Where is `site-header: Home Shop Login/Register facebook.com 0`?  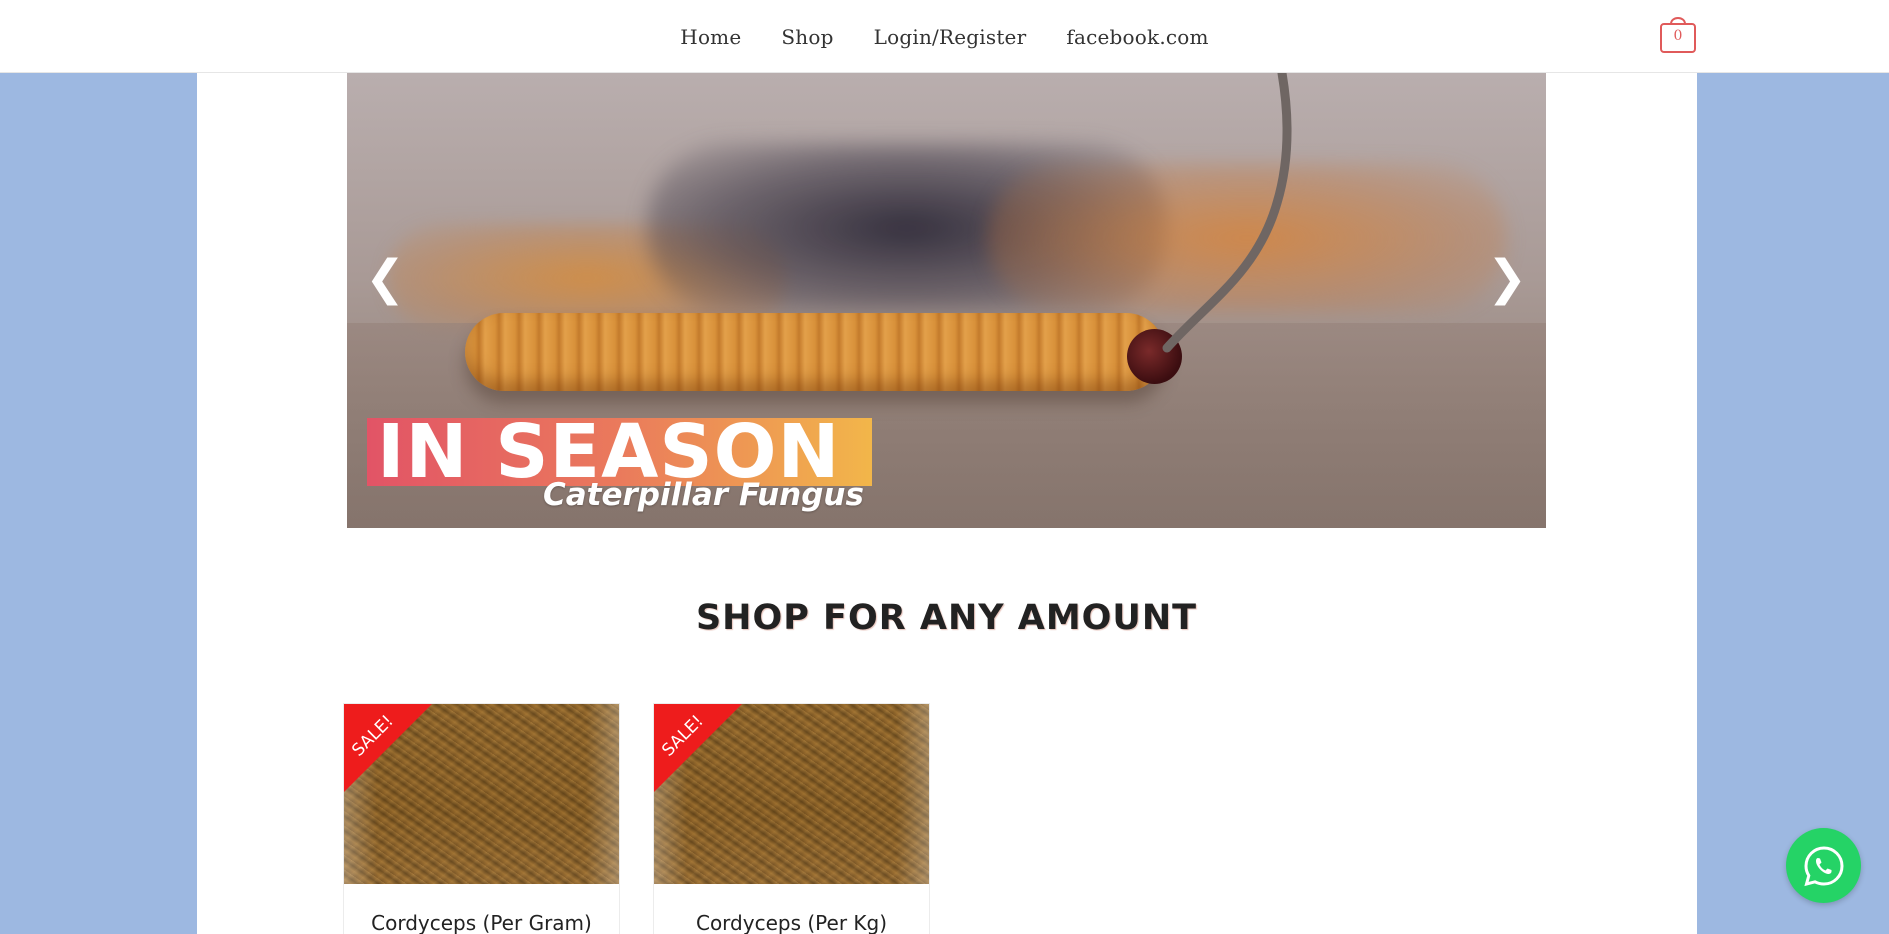
site-header: Home Shop Login/Register facebook.com 0 is located at coordinates (944, 36).